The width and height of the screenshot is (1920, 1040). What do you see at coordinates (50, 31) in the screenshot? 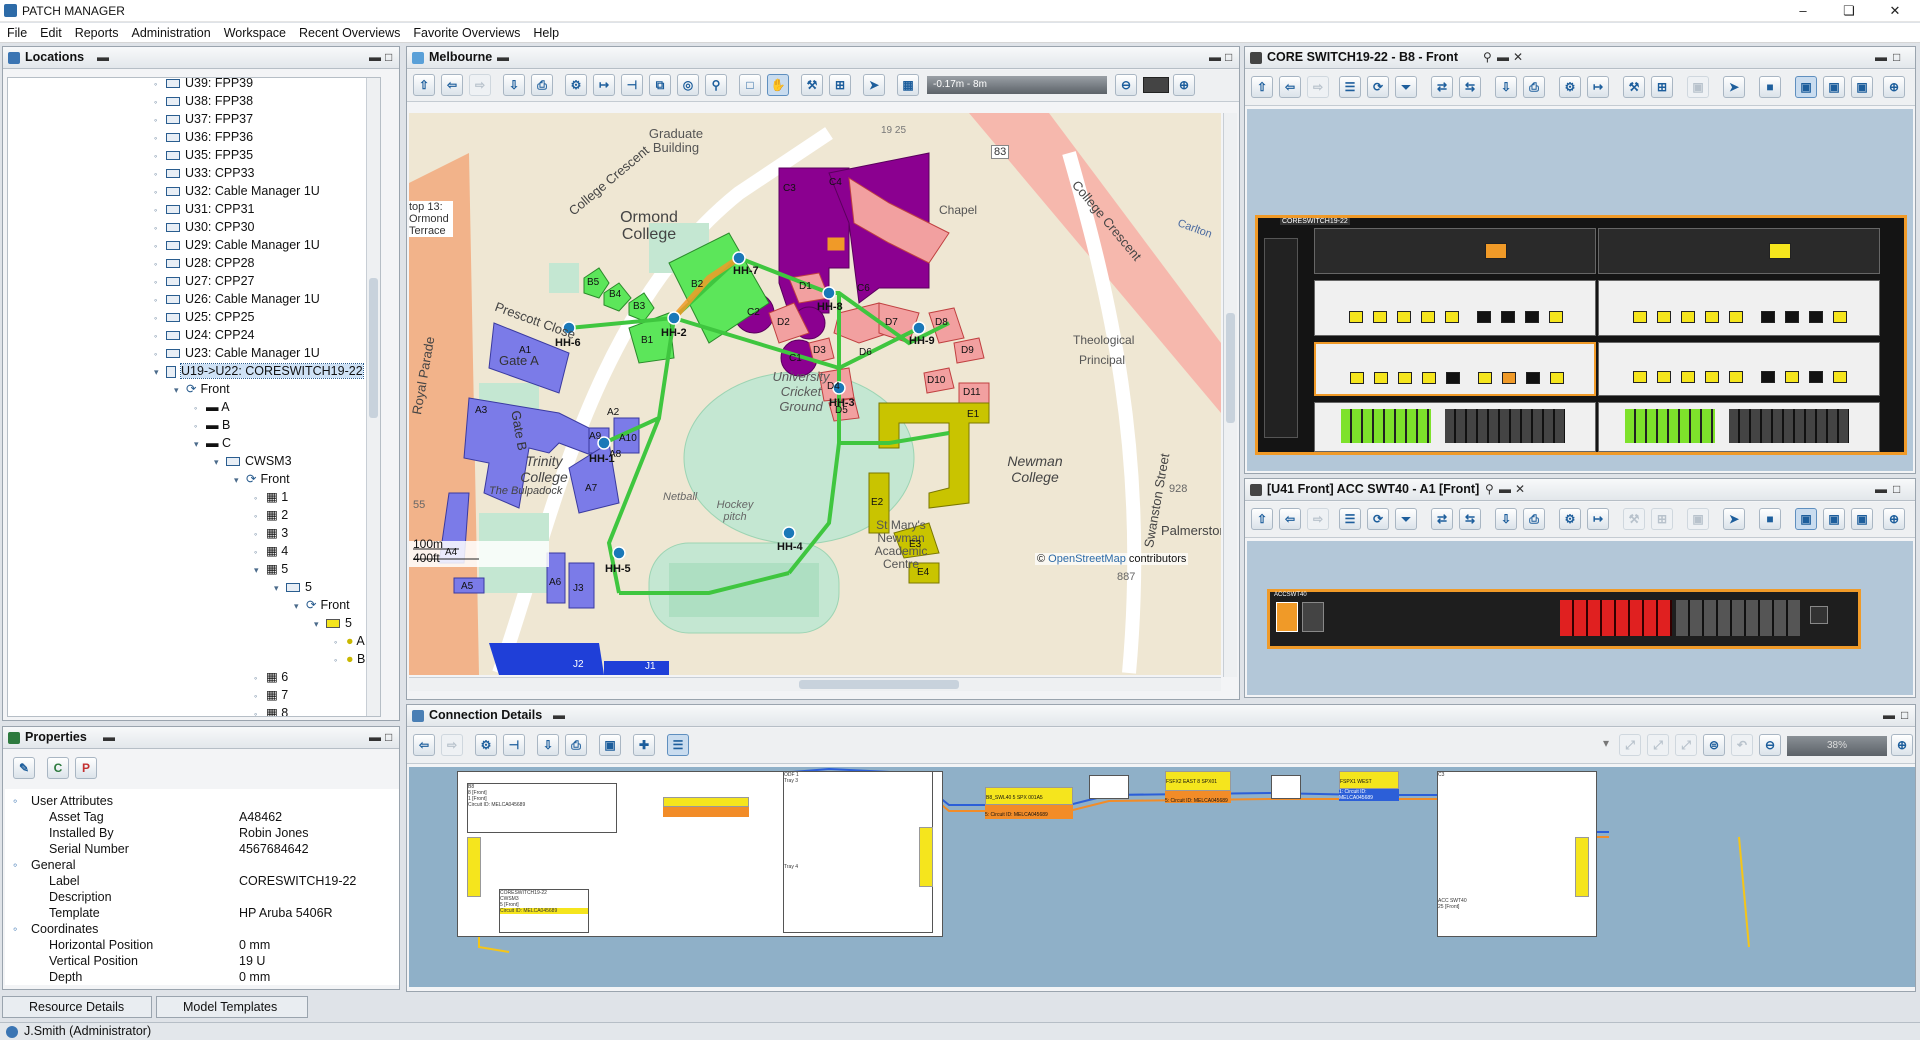
I see `menu-edit: Edit` at bounding box center [50, 31].